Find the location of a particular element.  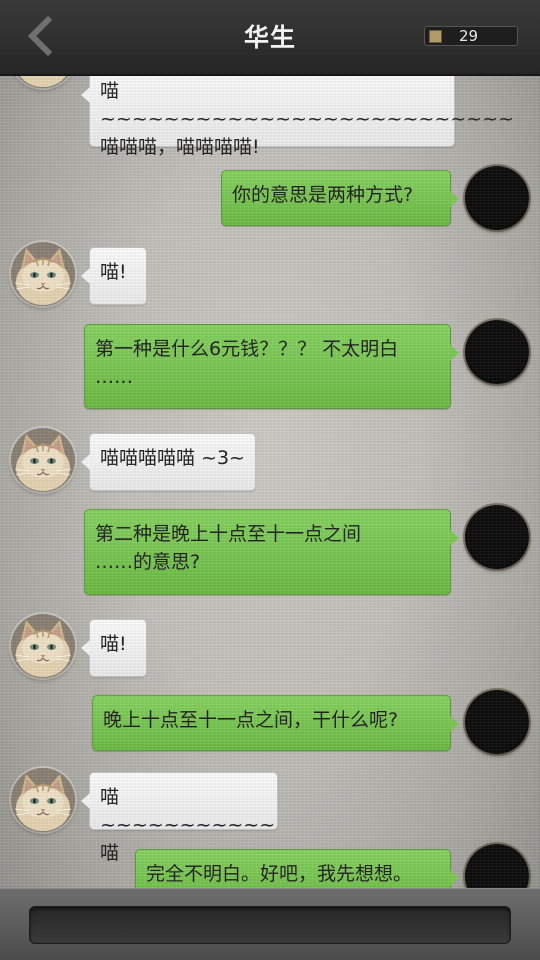

input-bar is located at coordinates (270, 924).